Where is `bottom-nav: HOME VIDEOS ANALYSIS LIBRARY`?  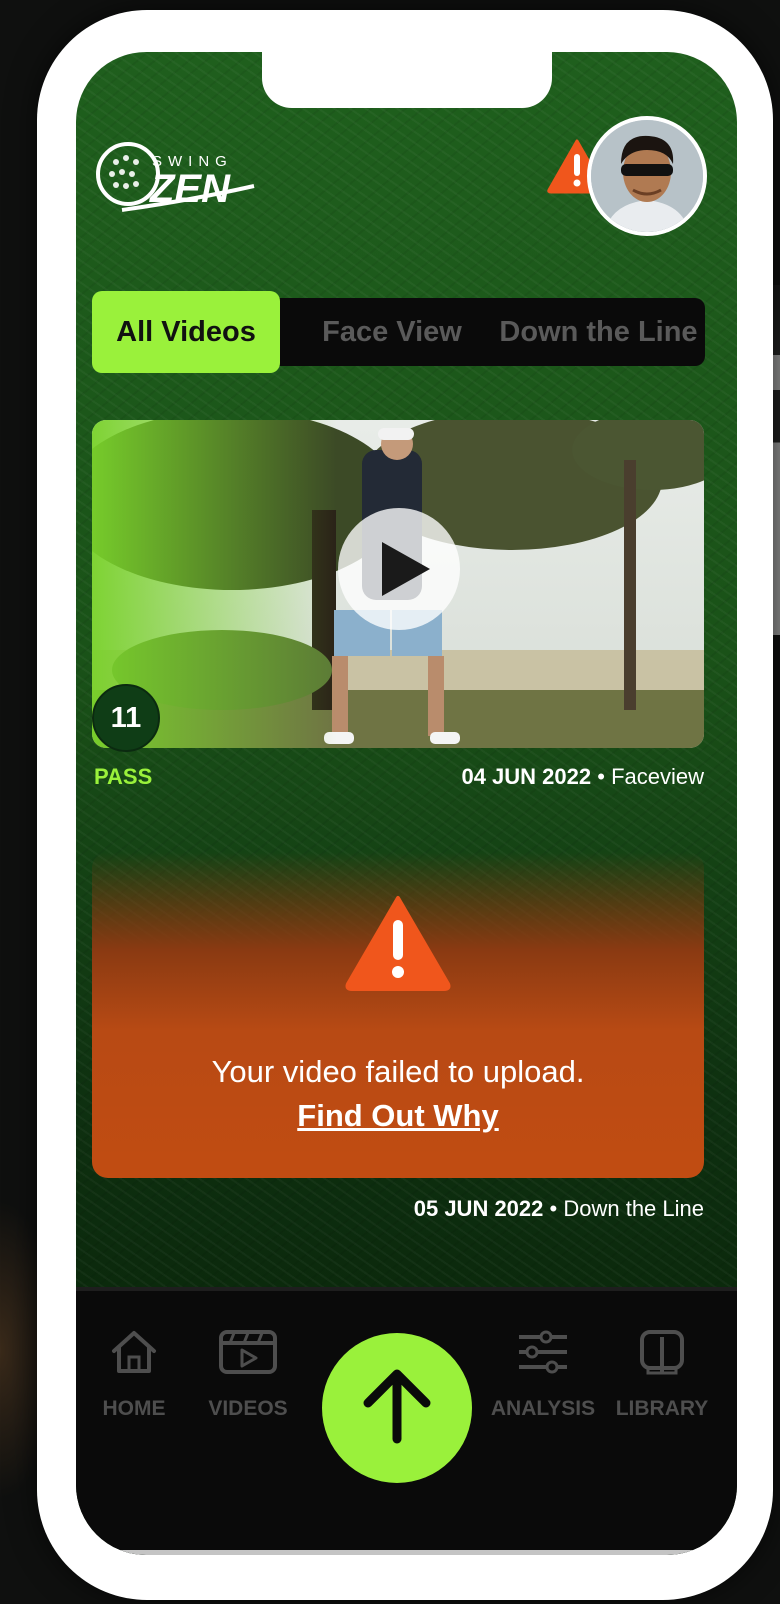 bottom-nav: HOME VIDEOS ANALYSIS LIBRARY is located at coordinates (406, 1421).